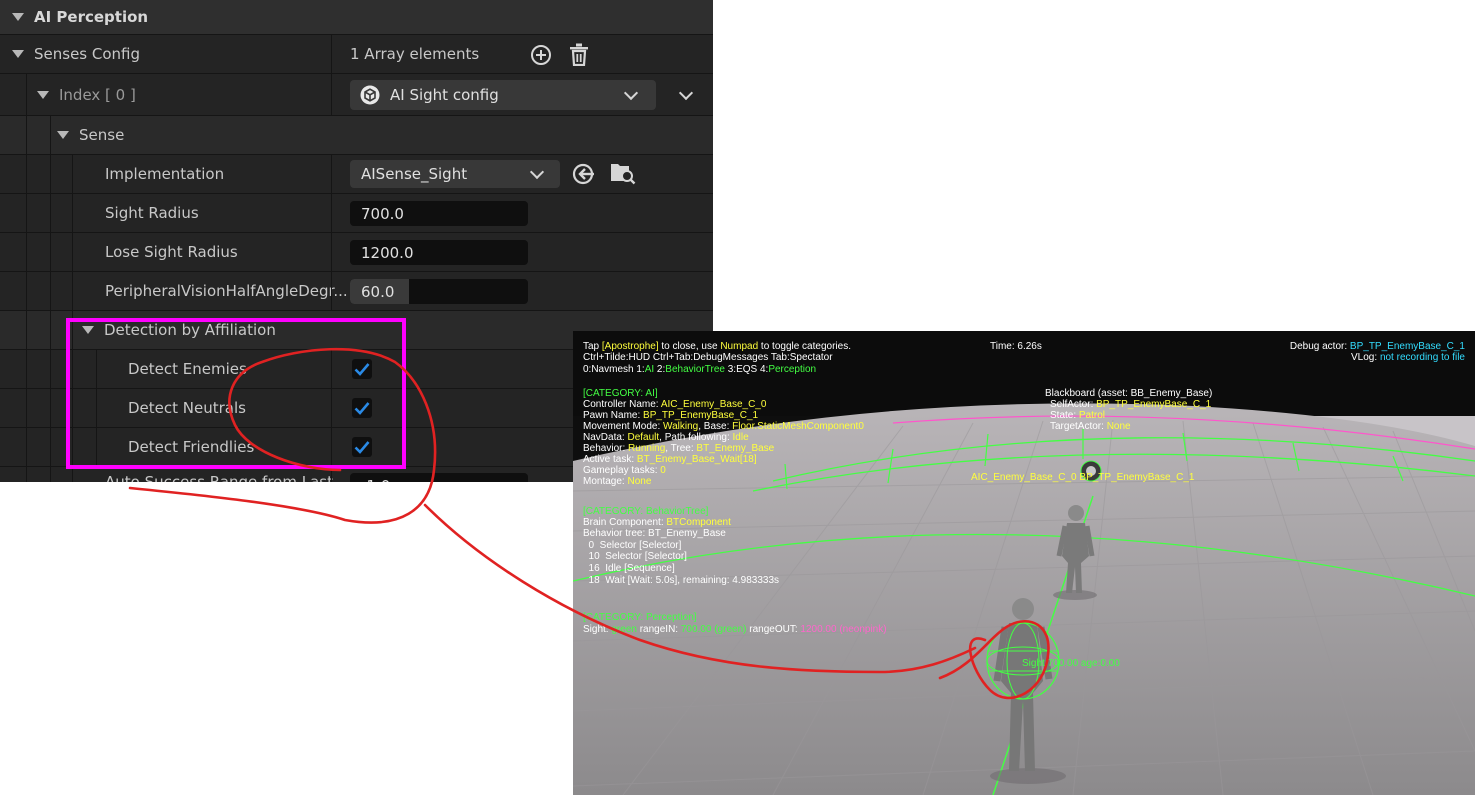  Describe the element at coordinates (1131, 404) in the screenshot. I see `bb-self-actor: SelfActor: BP_TP_EnemyBase_C_1` at that location.